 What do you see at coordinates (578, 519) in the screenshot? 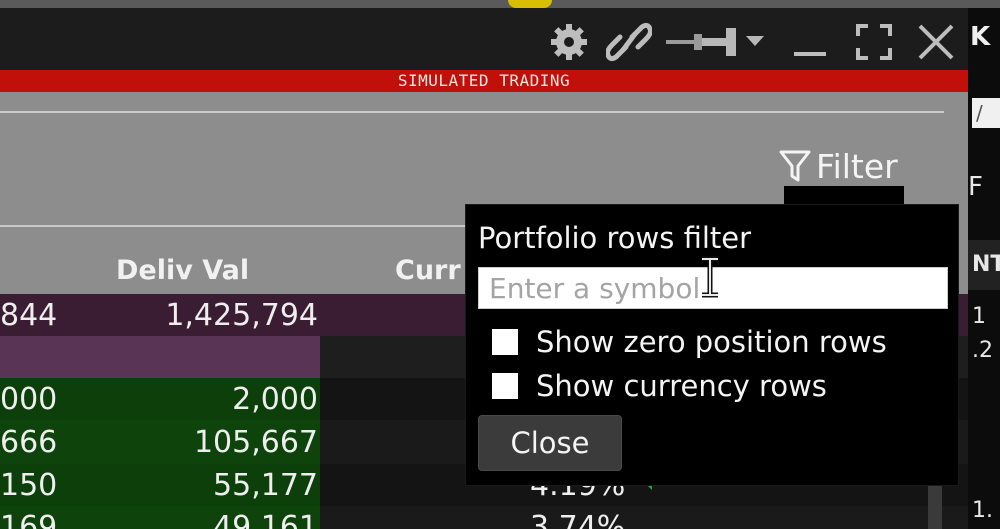
I see `table-cell-c3: 3.74%` at bounding box center [578, 519].